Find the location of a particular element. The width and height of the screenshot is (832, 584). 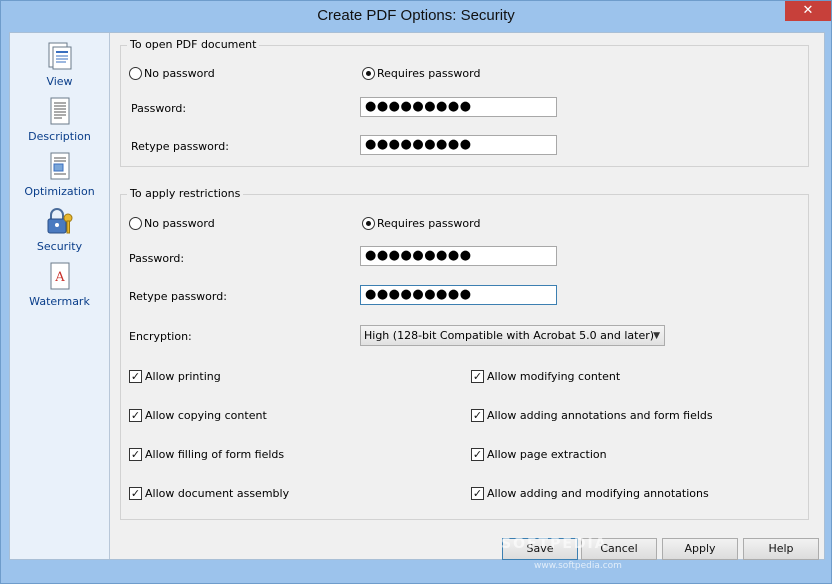

svg-text: A is located at coordinates (59, 277).